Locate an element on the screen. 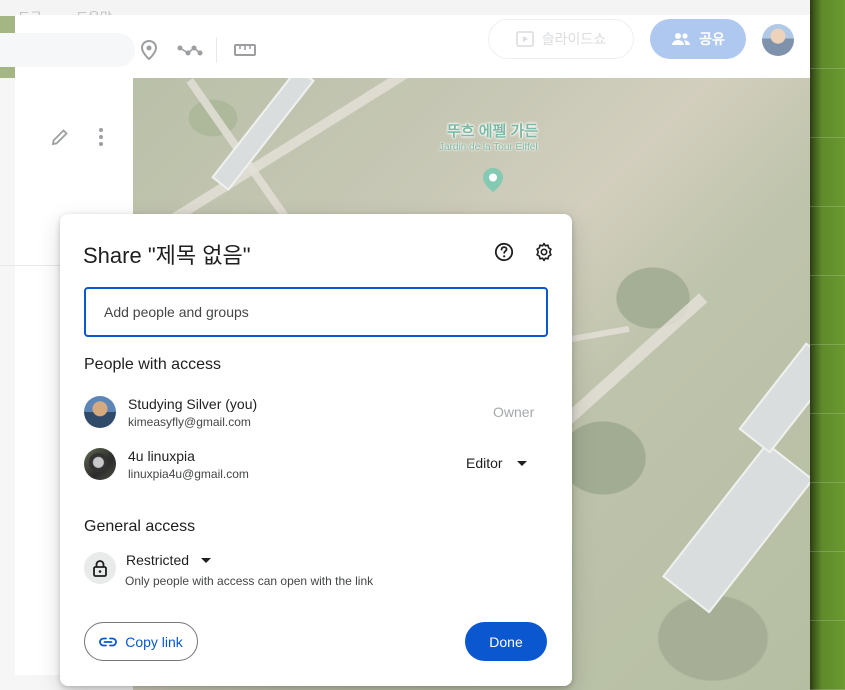  link-icon is located at coordinates (108, 641).